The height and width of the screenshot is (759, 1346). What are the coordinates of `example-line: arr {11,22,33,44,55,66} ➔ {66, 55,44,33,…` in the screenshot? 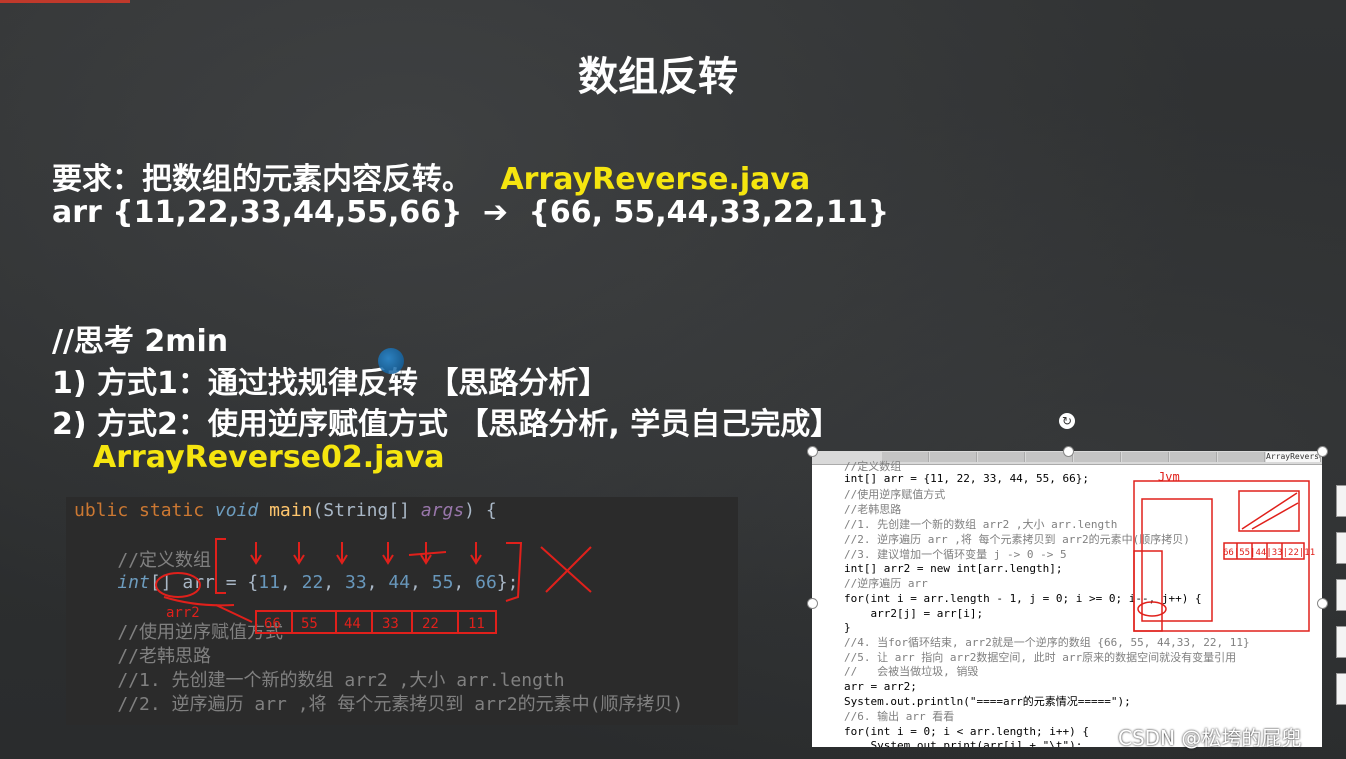 It's located at (470, 212).